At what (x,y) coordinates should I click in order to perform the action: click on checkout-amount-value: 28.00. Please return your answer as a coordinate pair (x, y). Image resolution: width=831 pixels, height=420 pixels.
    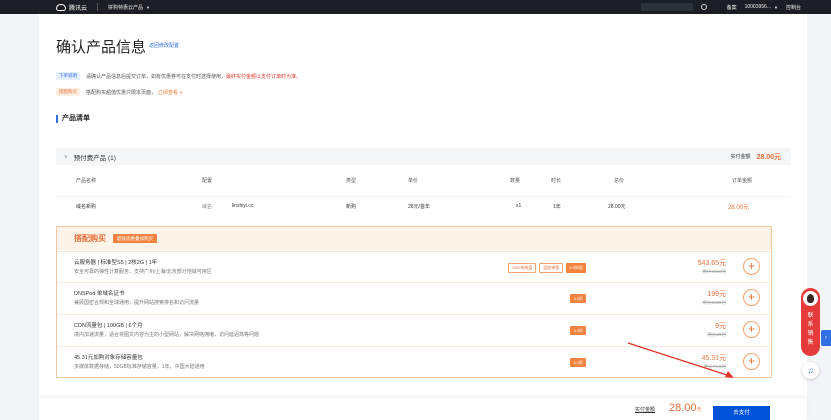
    Looking at the image, I should click on (683, 408).